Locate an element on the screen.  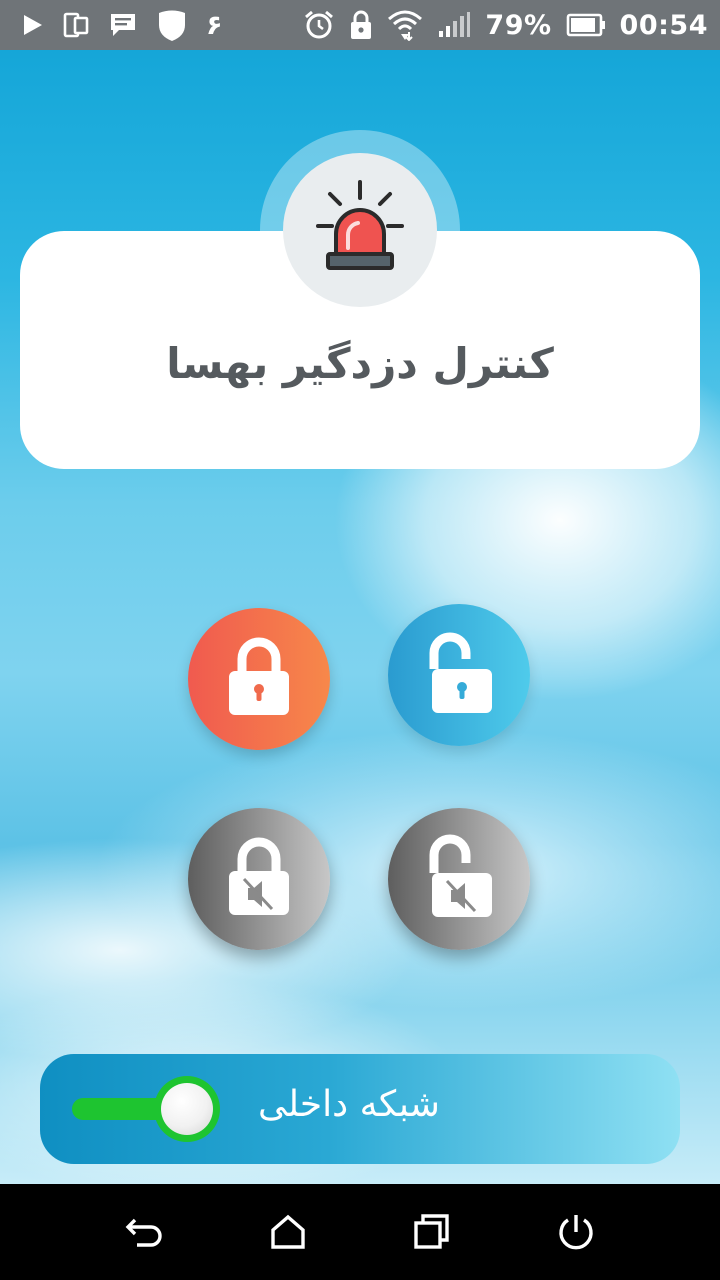
silent-lock-button is located at coordinates (259, 879).